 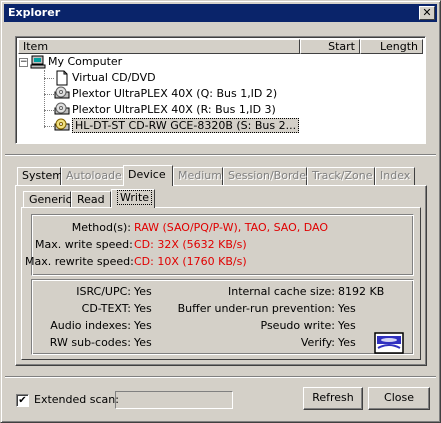 I want to click on window-title: Explorer, so click(x=34, y=12).